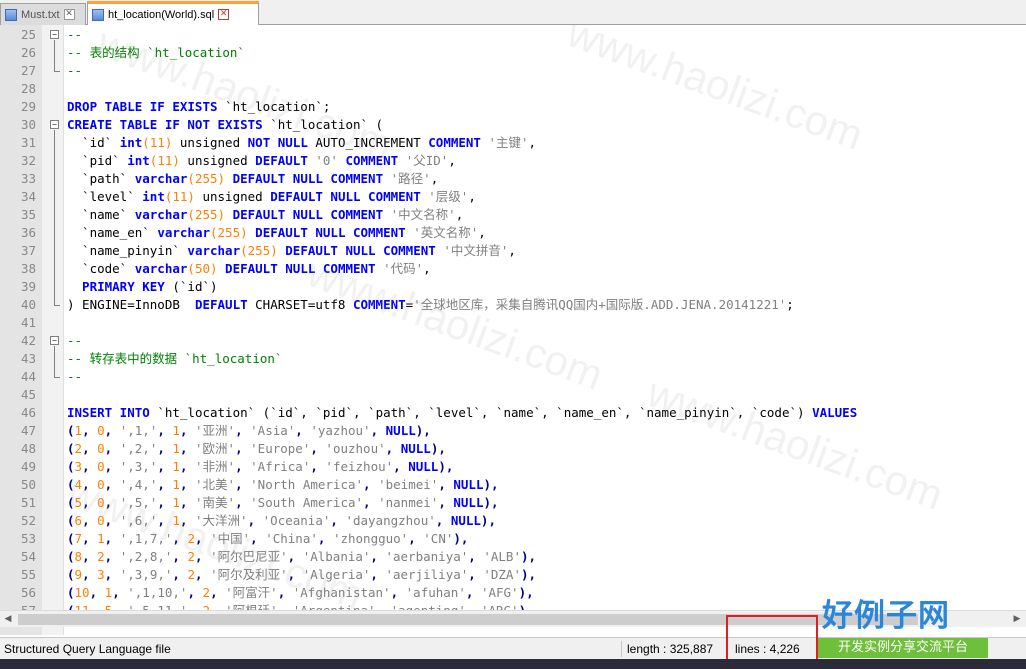  Describe the element at coordinates (454, 142) in the screenshot. I see `code-token: COMMENT` at that location.